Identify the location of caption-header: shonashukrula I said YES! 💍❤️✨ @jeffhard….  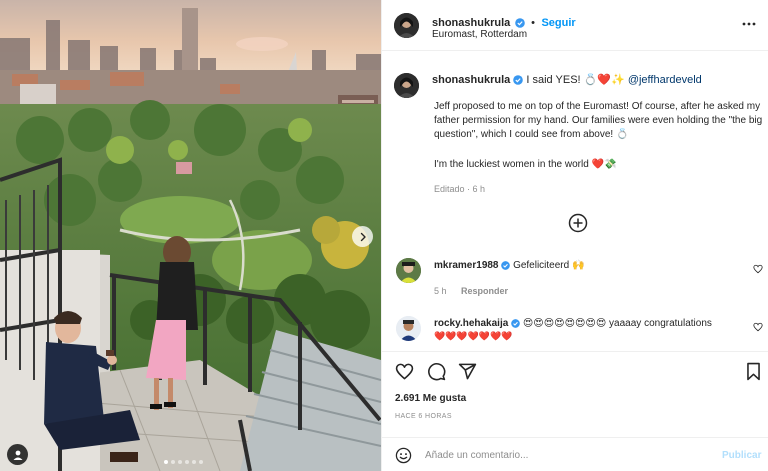
(567, 79).